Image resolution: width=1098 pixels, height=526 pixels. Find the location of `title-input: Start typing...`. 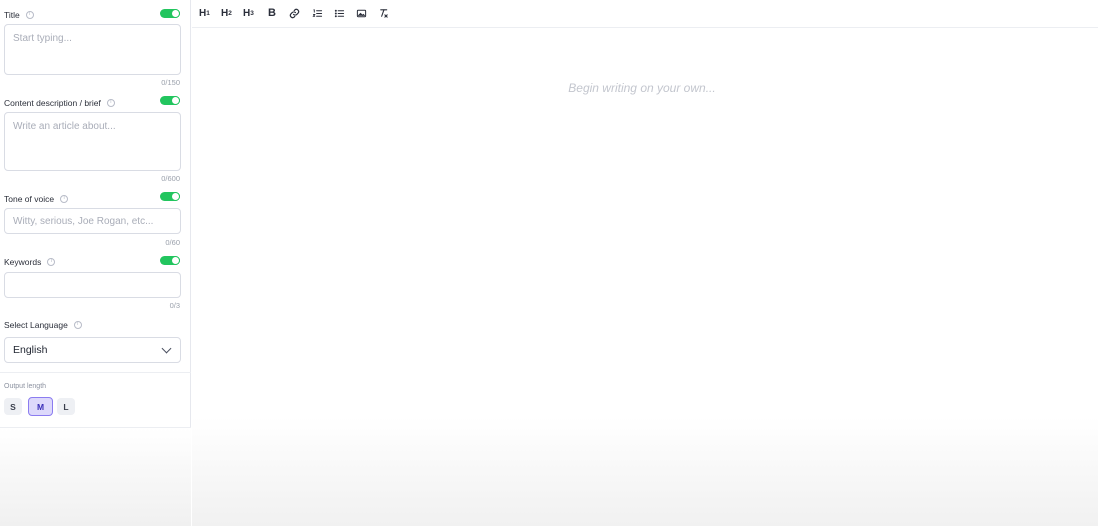

title-input: Start typing... is located at coordinates (92, 49).